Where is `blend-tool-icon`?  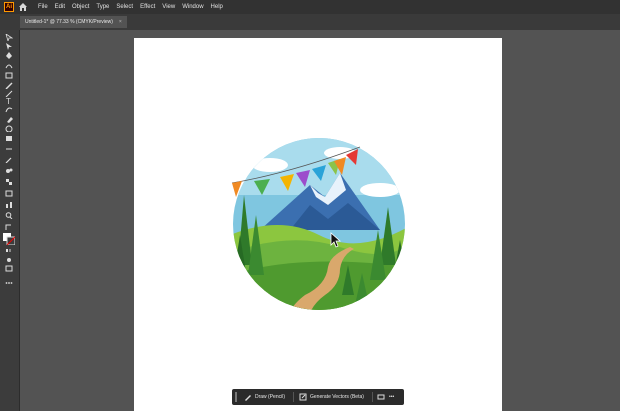 blend-tool-icon is located at coordinates (9, 170).